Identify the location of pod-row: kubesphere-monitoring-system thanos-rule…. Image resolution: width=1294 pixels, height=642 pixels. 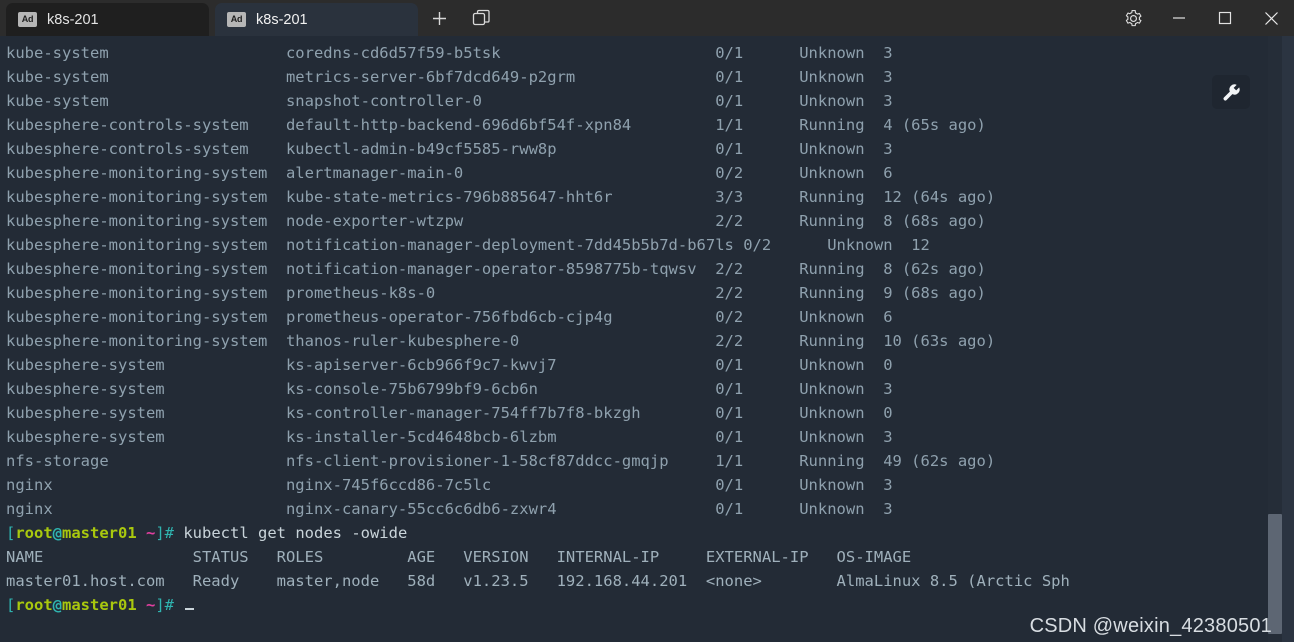
(501, 341).